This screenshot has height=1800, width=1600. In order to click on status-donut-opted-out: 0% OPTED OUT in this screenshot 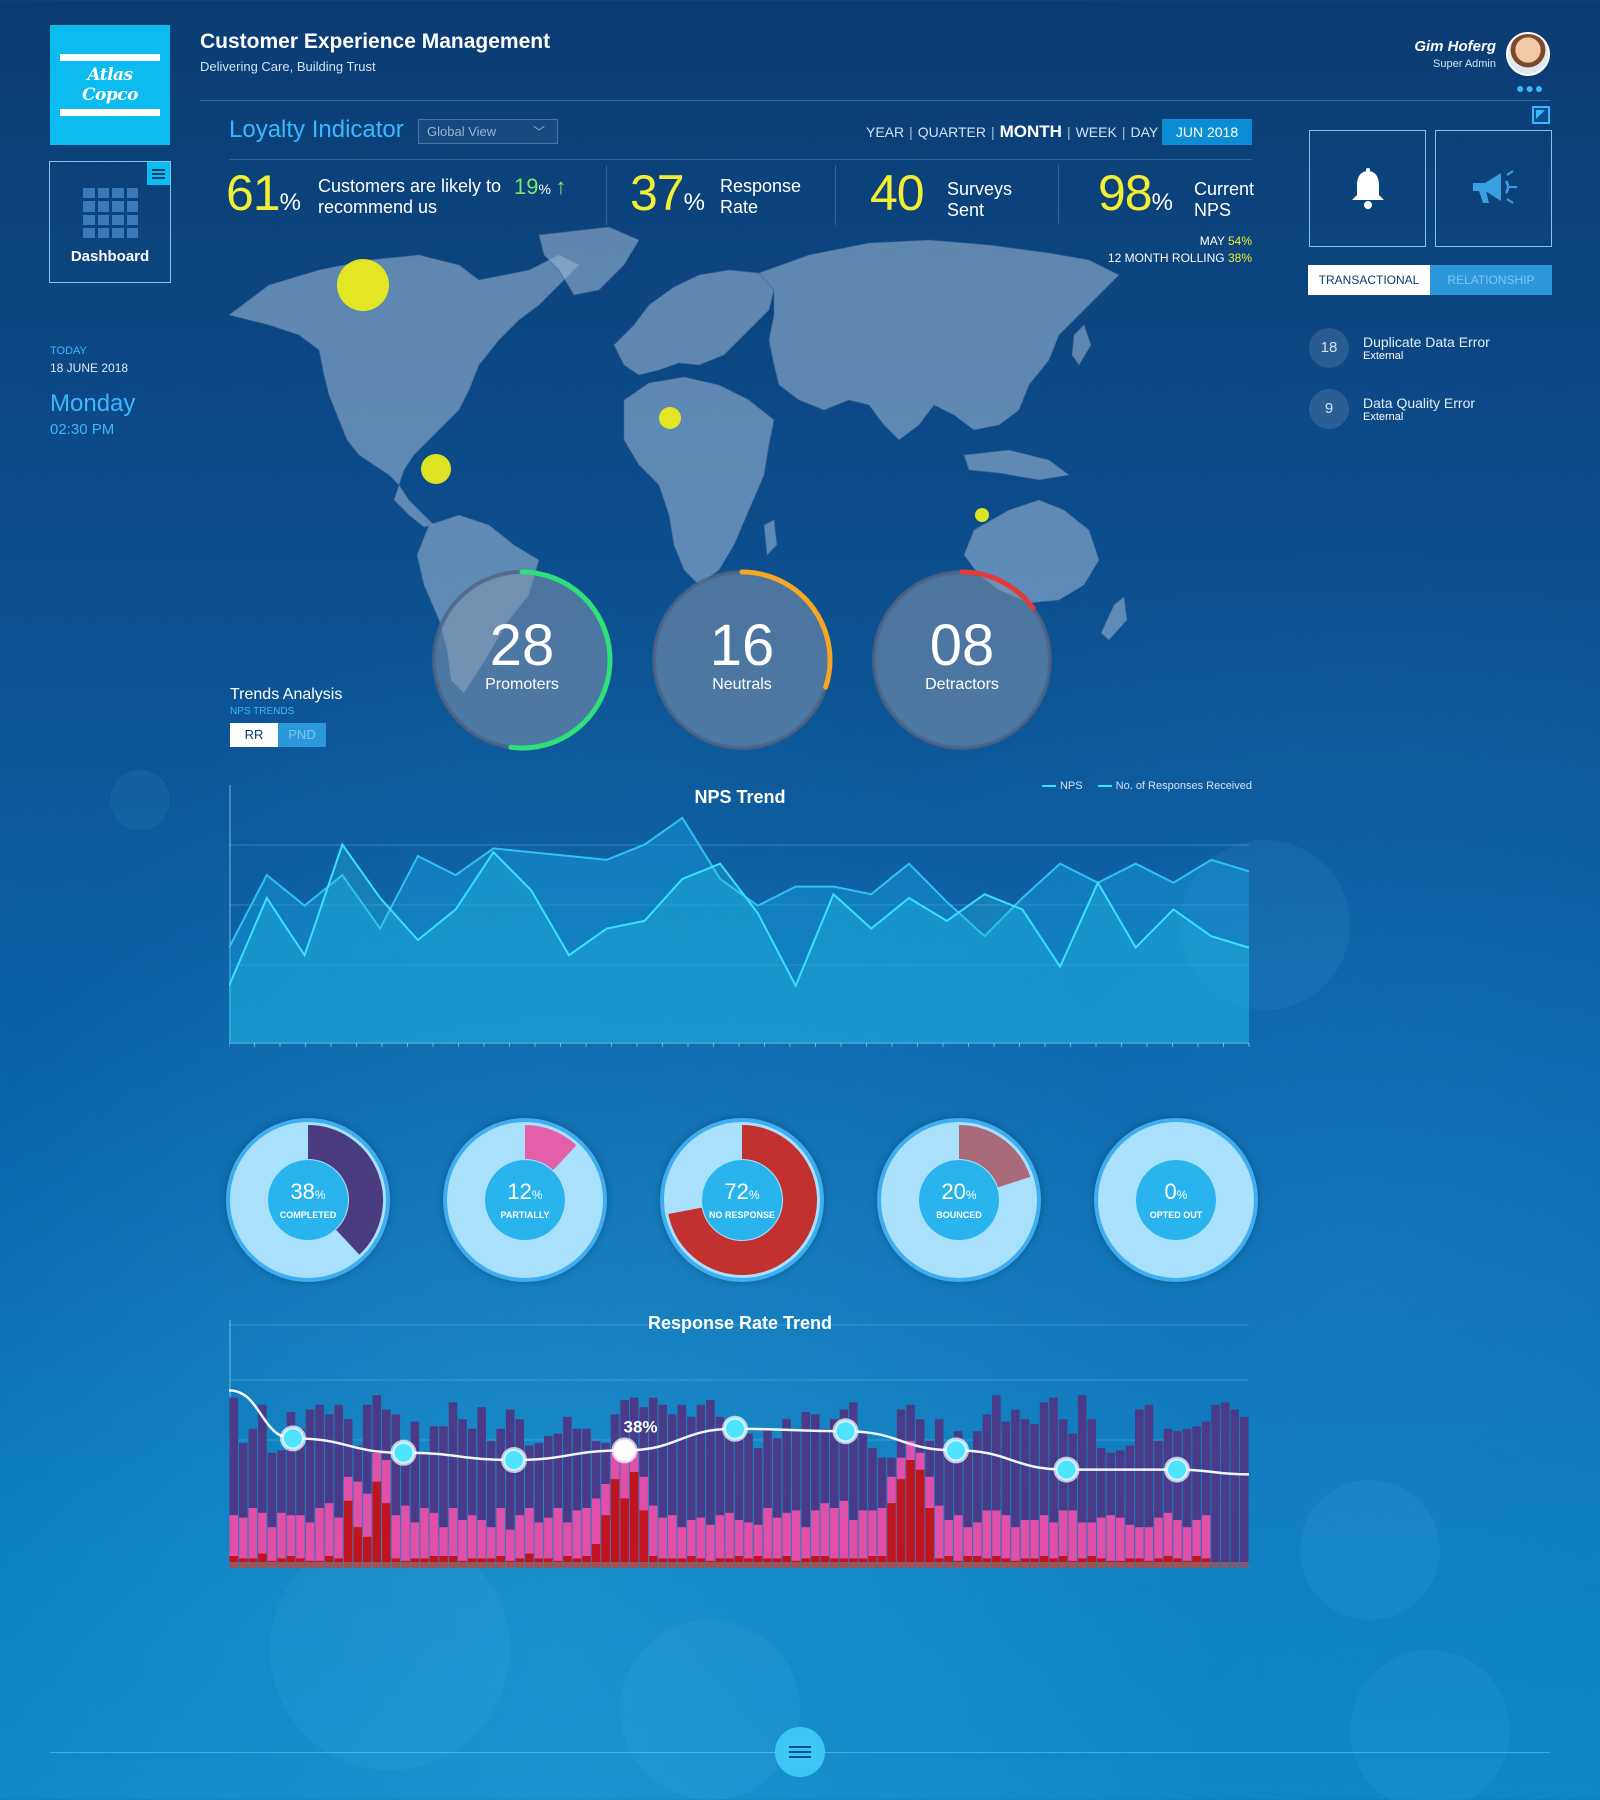, I will do `click(1176, 1200)`.